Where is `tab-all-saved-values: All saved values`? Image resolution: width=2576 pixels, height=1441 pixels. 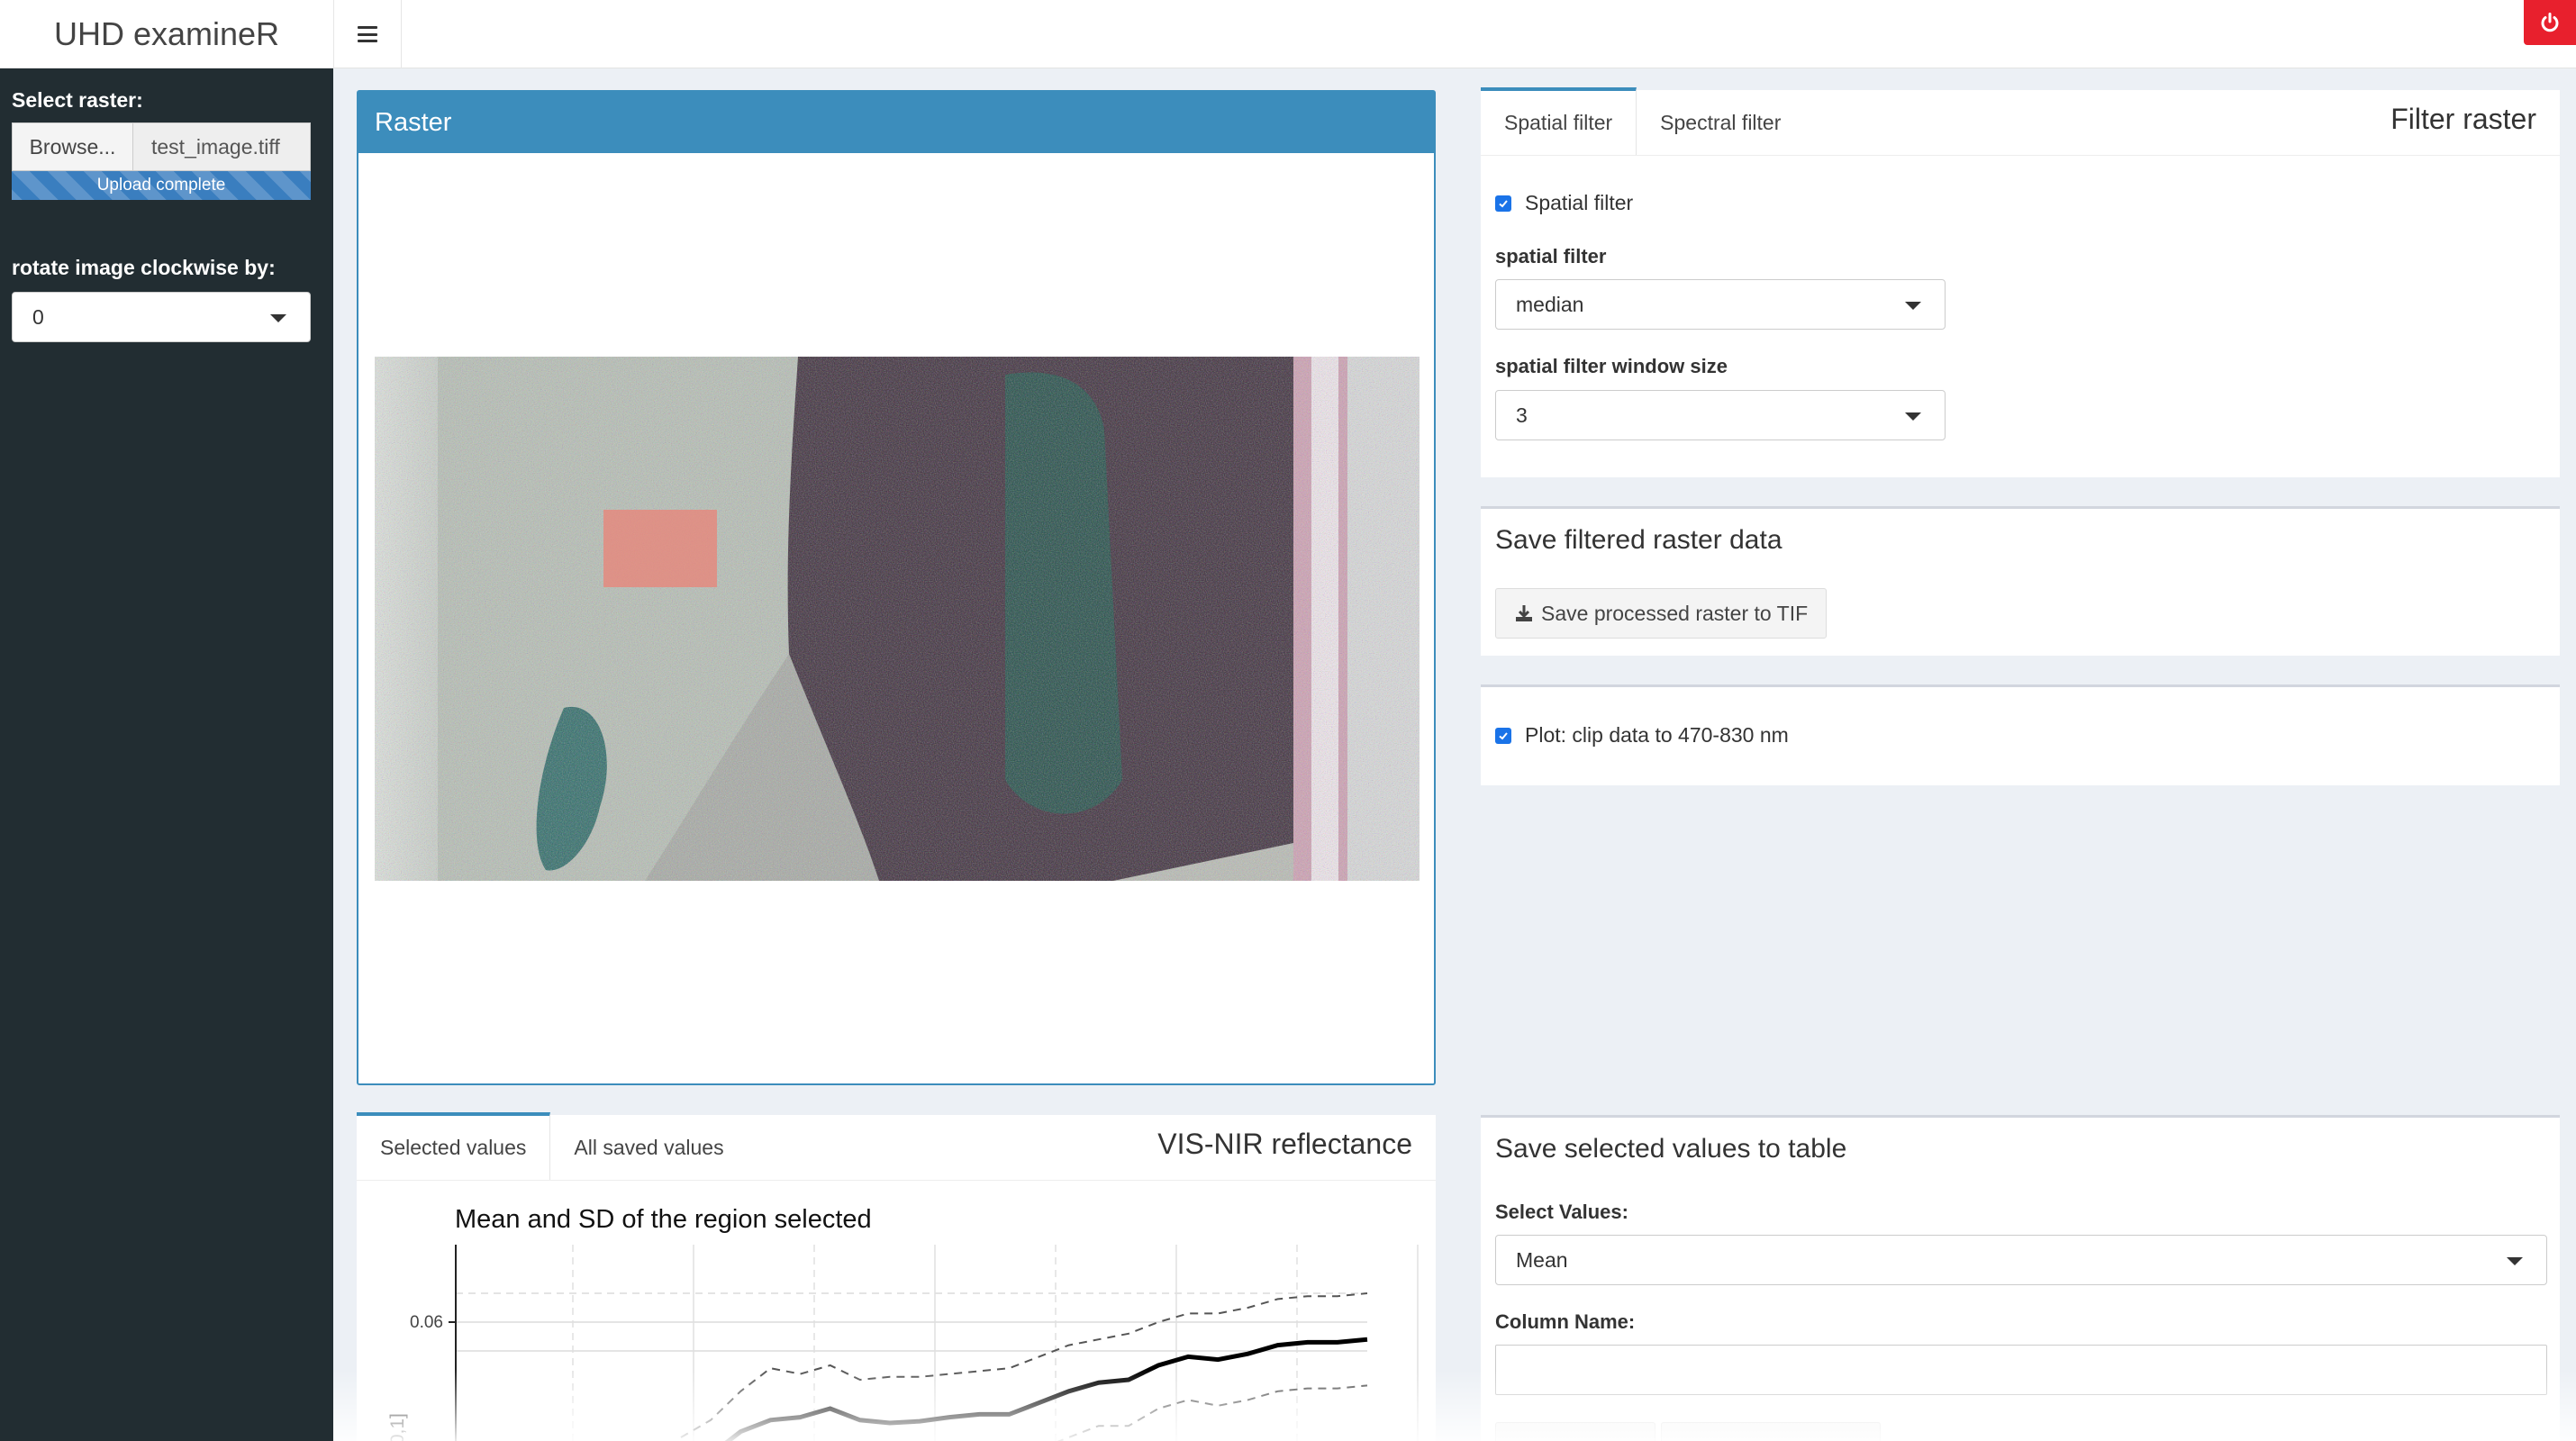
tab-all-saved-values: All saved values is located at coordinates (649, 1147).